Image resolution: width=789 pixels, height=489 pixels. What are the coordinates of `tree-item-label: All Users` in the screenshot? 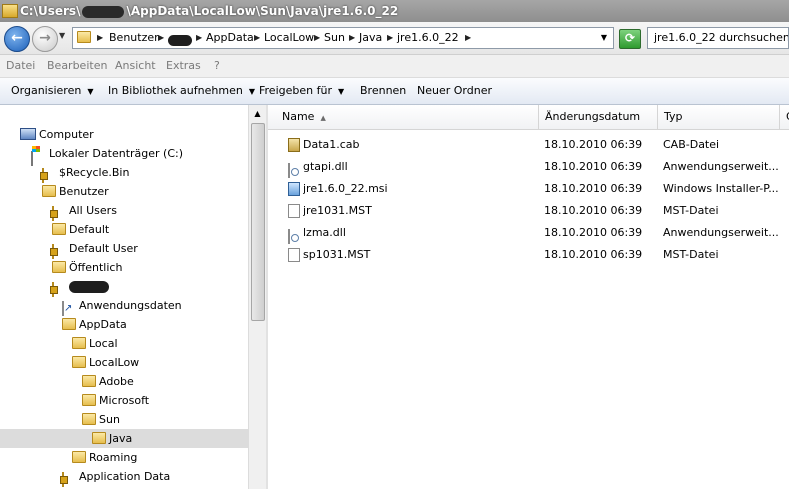 It's located at (93, 210).